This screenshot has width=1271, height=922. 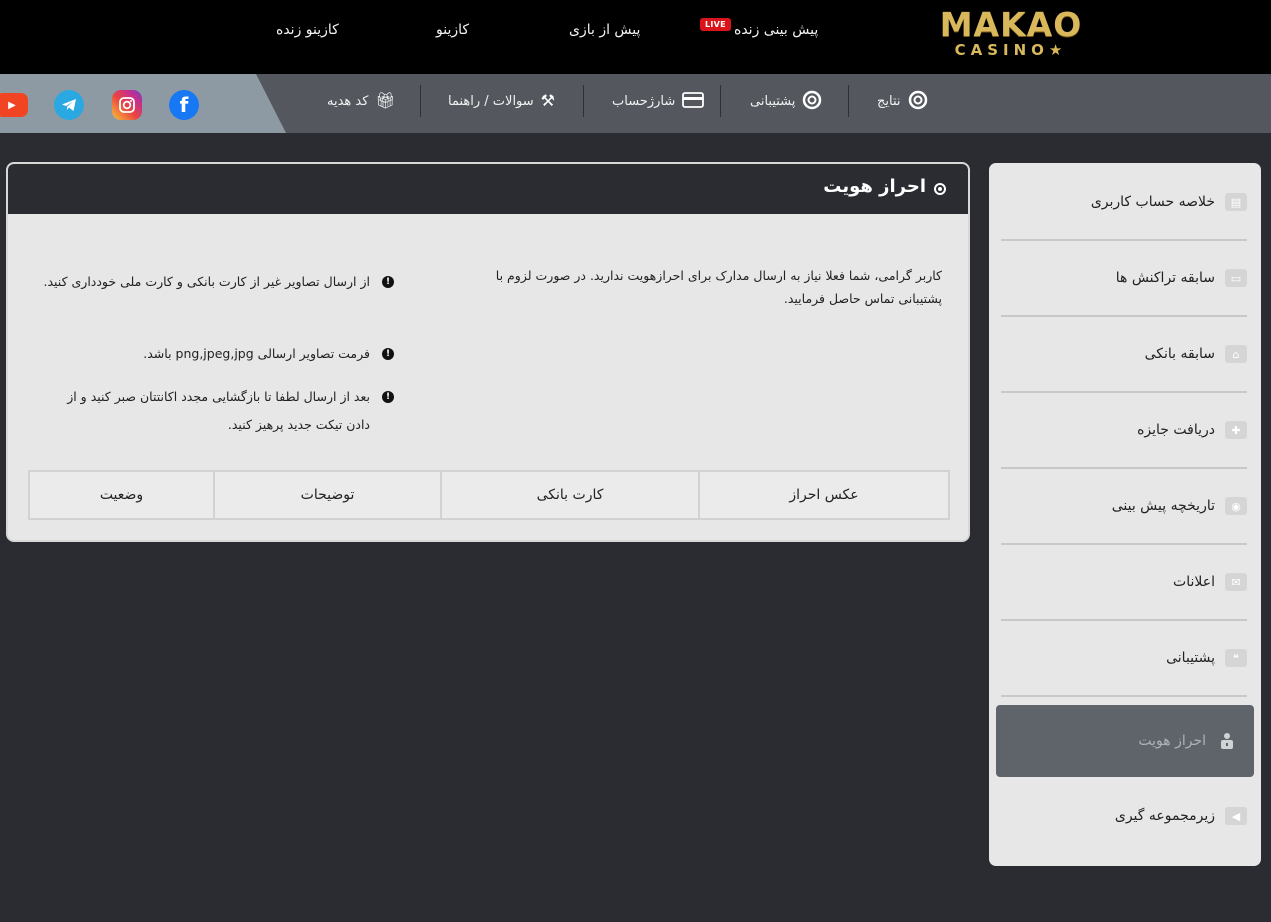 I want to click on documents-table-header: عکس احراز کارت بانکی توضیحات وضعیت, so click(x=489, y=495).